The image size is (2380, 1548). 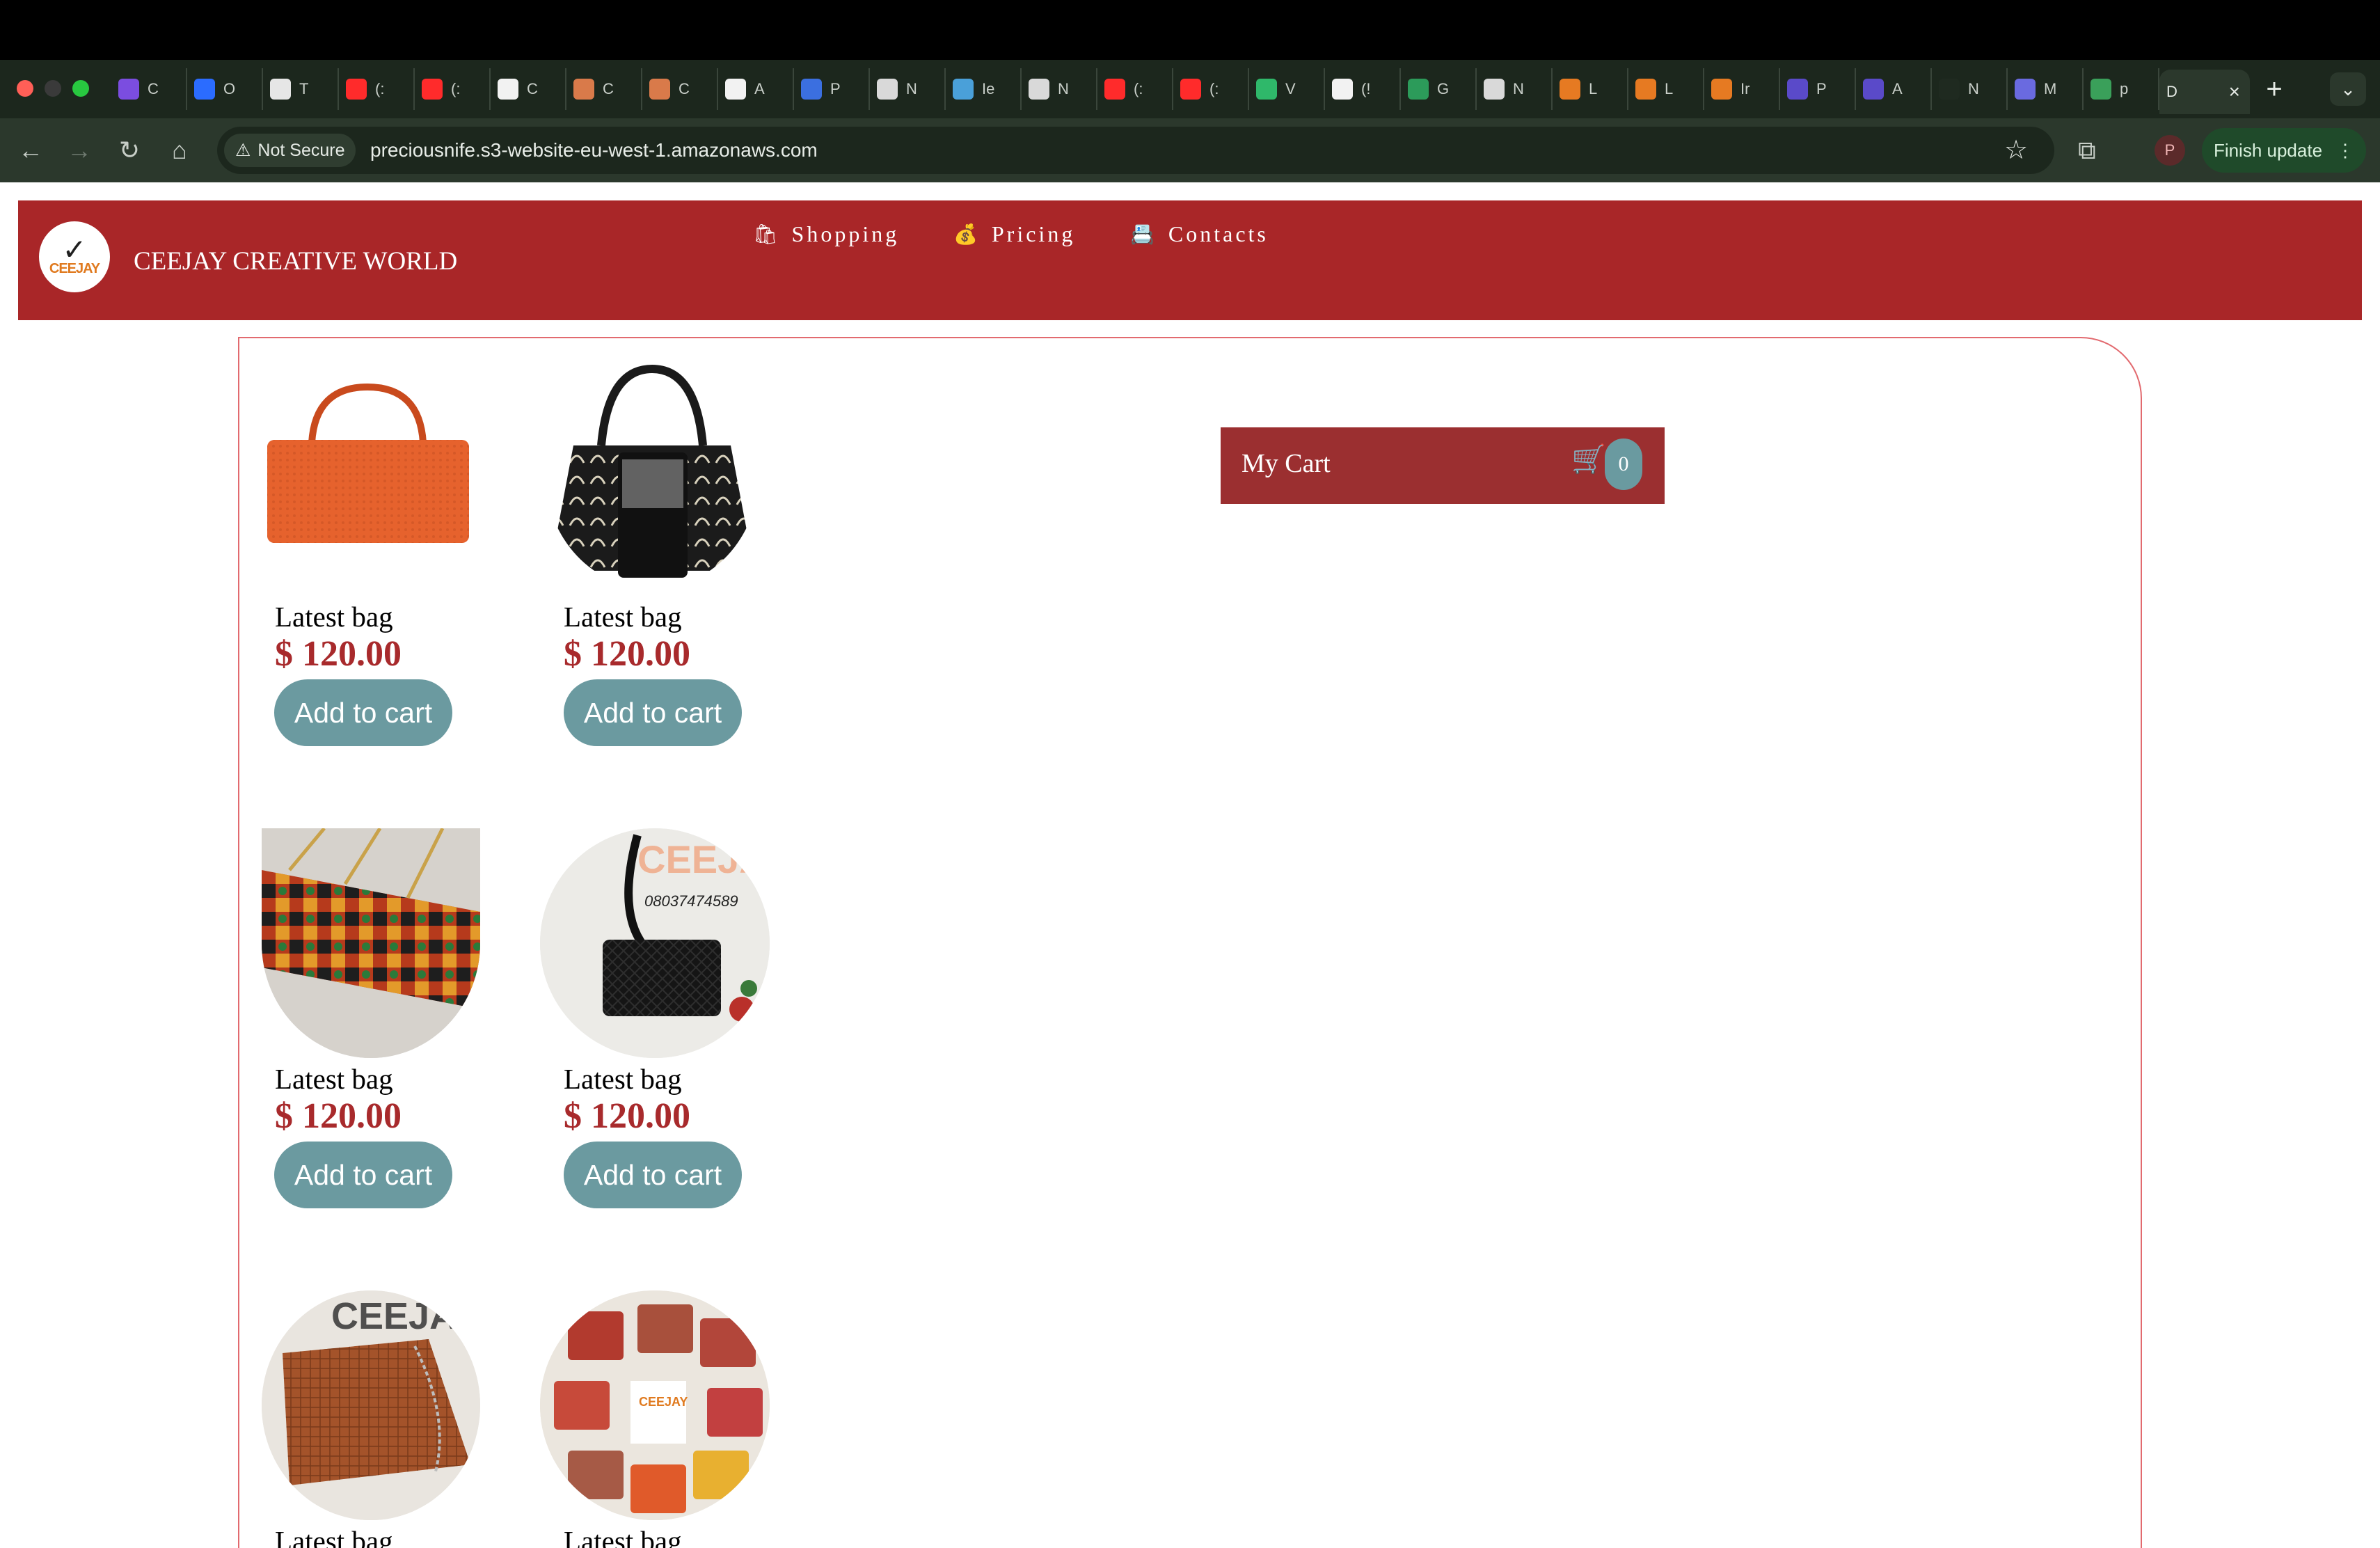 What do you see at coordinates (2121, 89) in the screenshot?
I see `browser-tab: p` at bounding box center [2121, 89].